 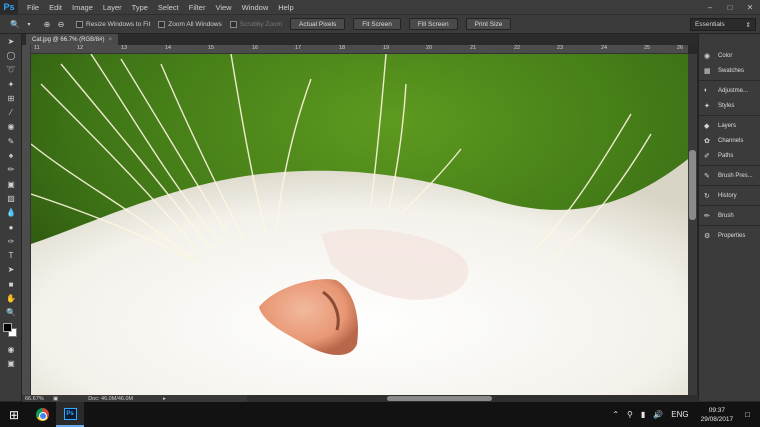 I want to click on resize-windows-checkbox: Resize Windows to Fit, so click(x=113, y=24).